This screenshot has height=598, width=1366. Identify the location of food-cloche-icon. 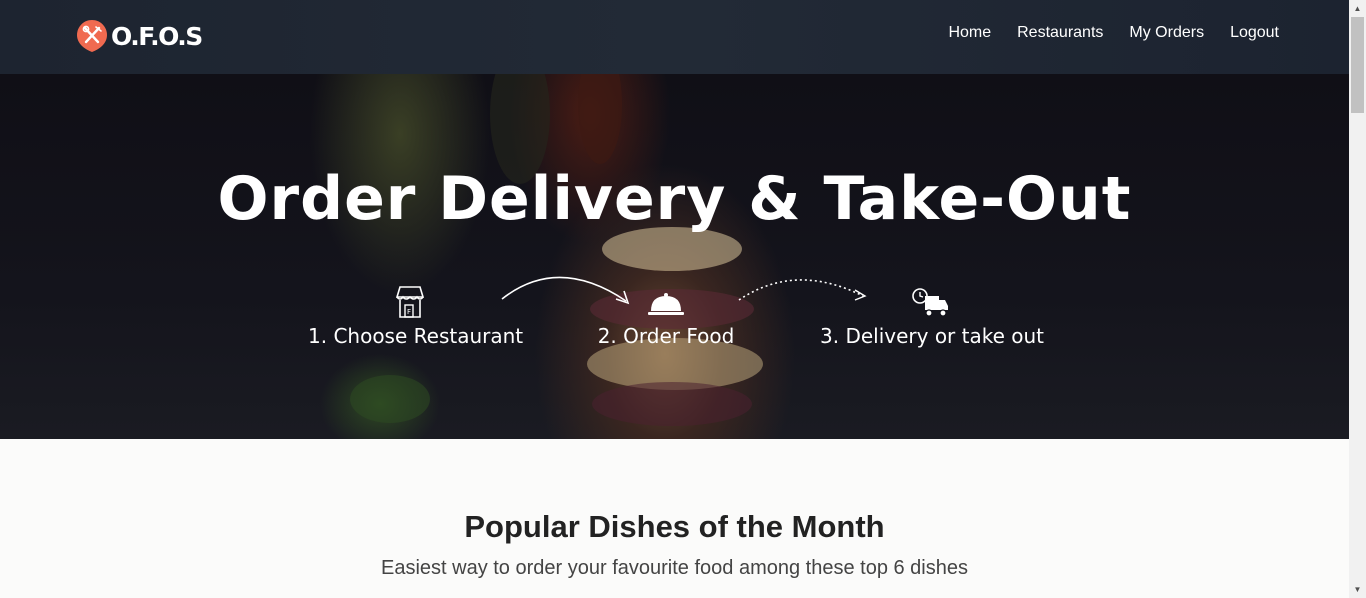
(666, 304).